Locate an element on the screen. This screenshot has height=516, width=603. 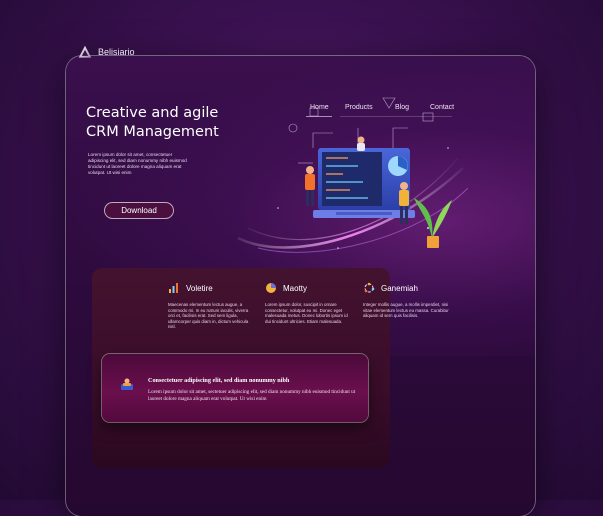
brand-logo: Belisiario is located at coordinates (106, 52).